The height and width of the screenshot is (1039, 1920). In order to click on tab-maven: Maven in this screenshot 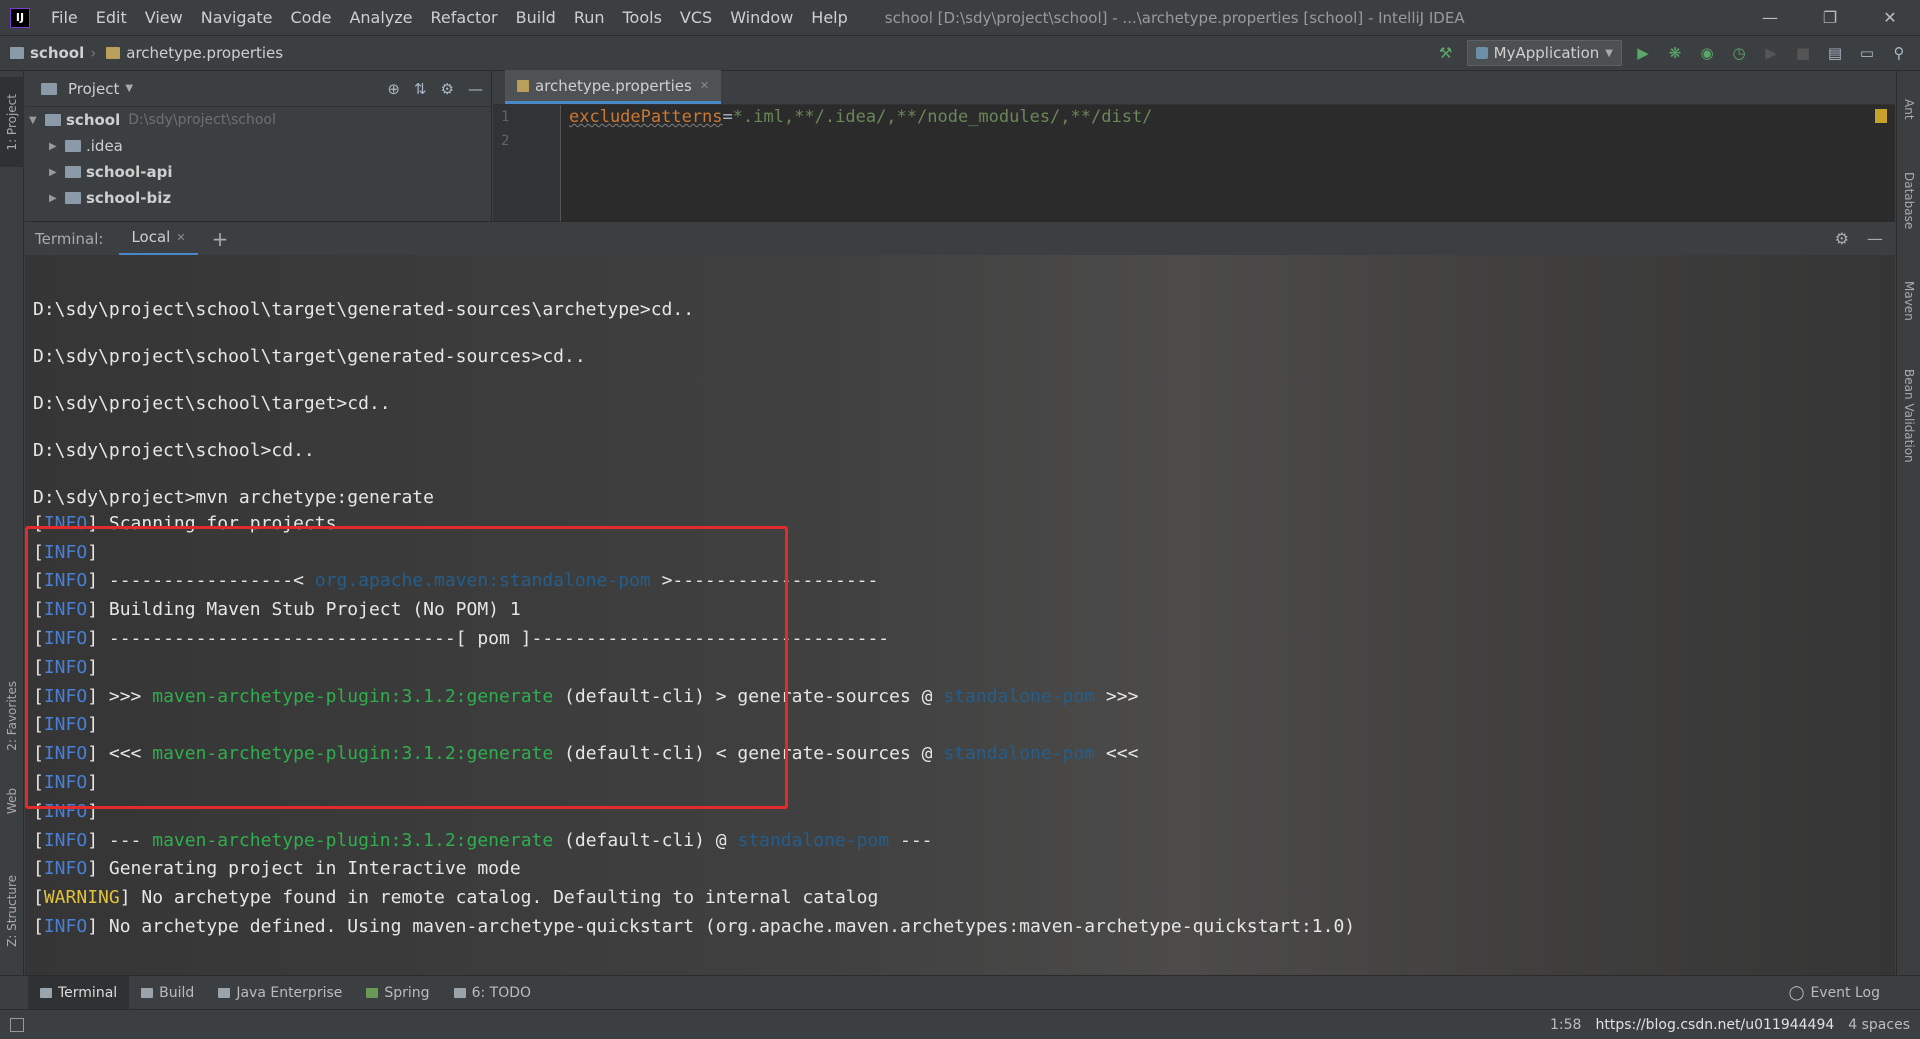, I will do `click(1908, 301)`.